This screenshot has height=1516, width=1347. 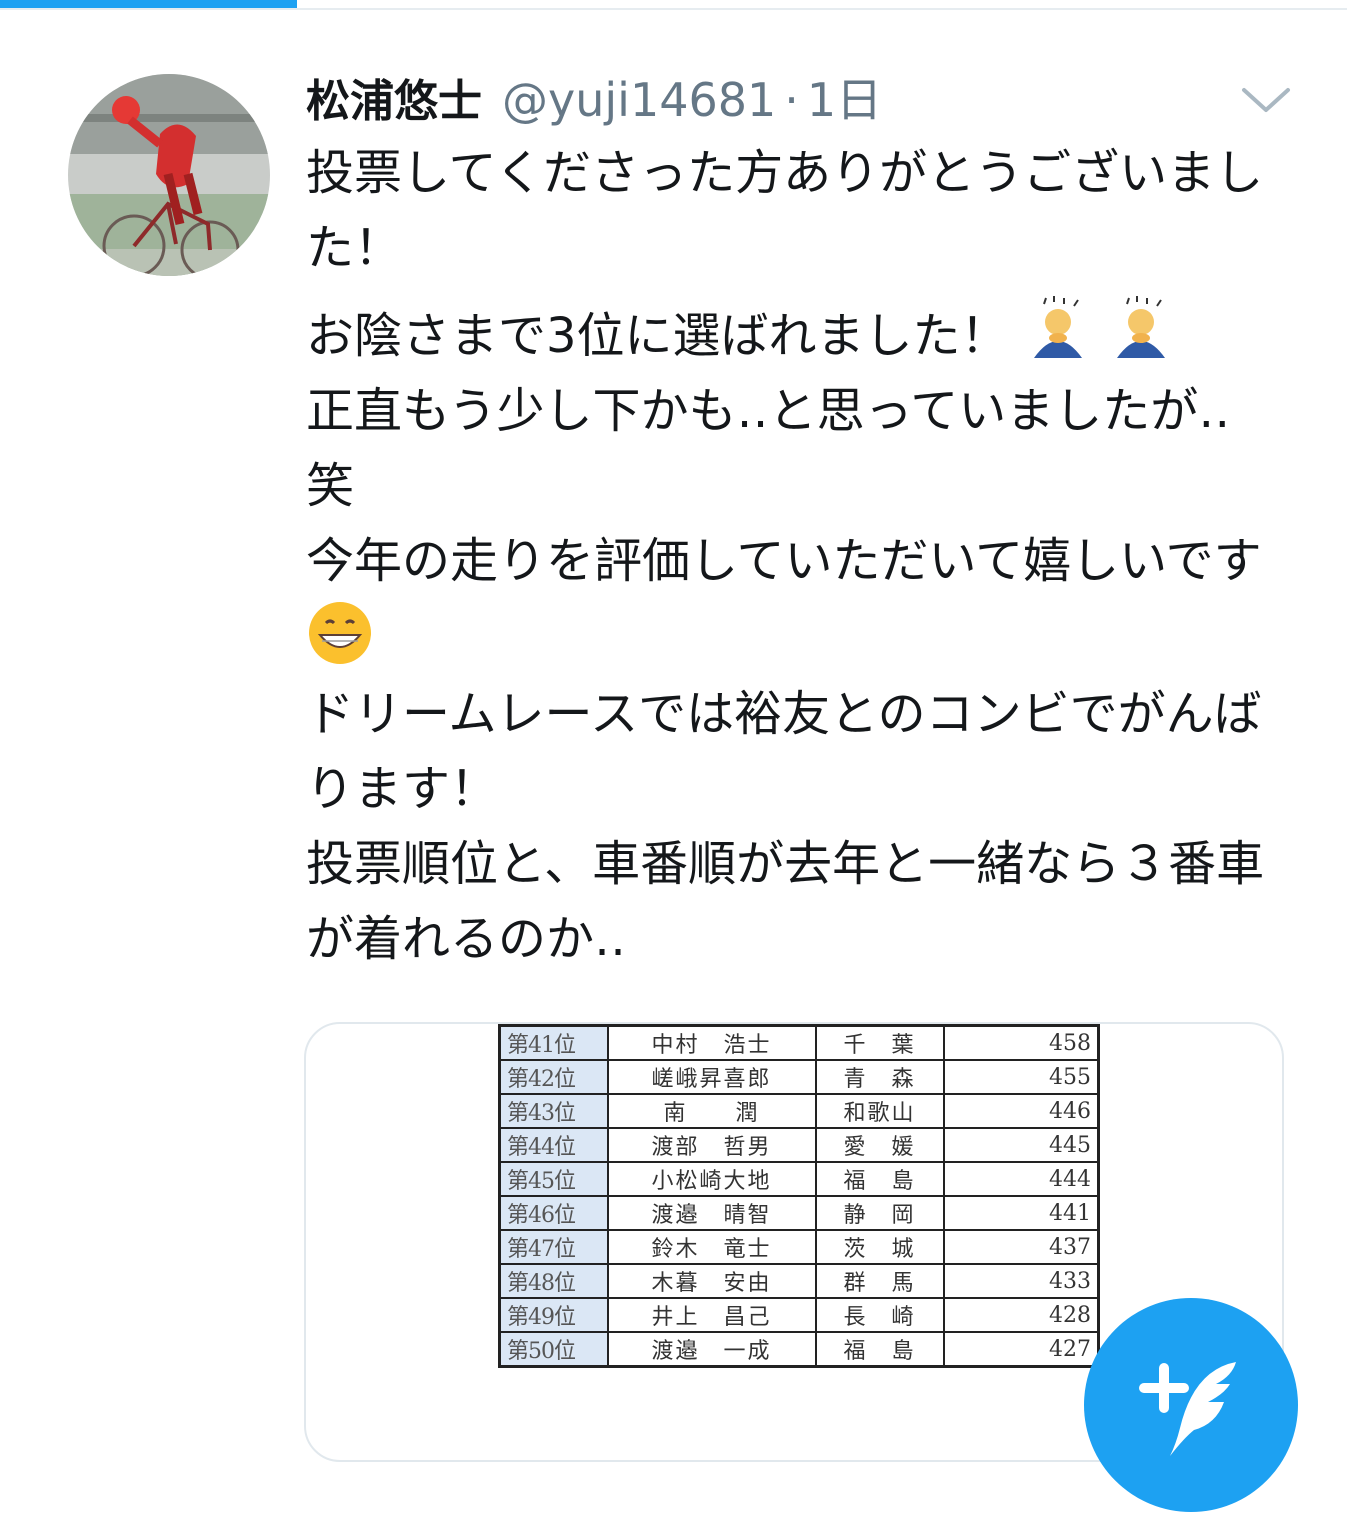 I want to click on table-cell-votes: 455, so click(x=1021, y=1077).